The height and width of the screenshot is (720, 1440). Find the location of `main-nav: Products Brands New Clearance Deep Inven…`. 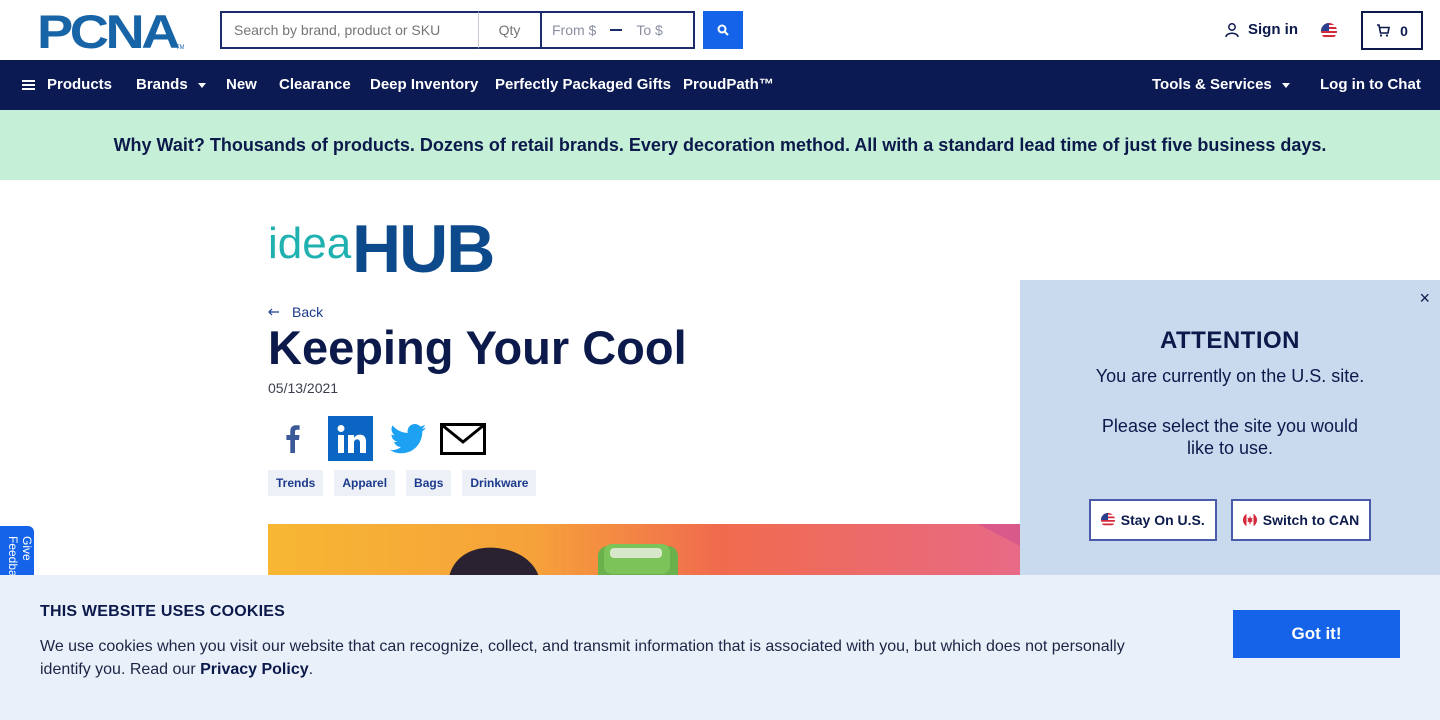

main-nav: Products Brands New Clearance Deep Inven… is located at coordinates (720, 85).